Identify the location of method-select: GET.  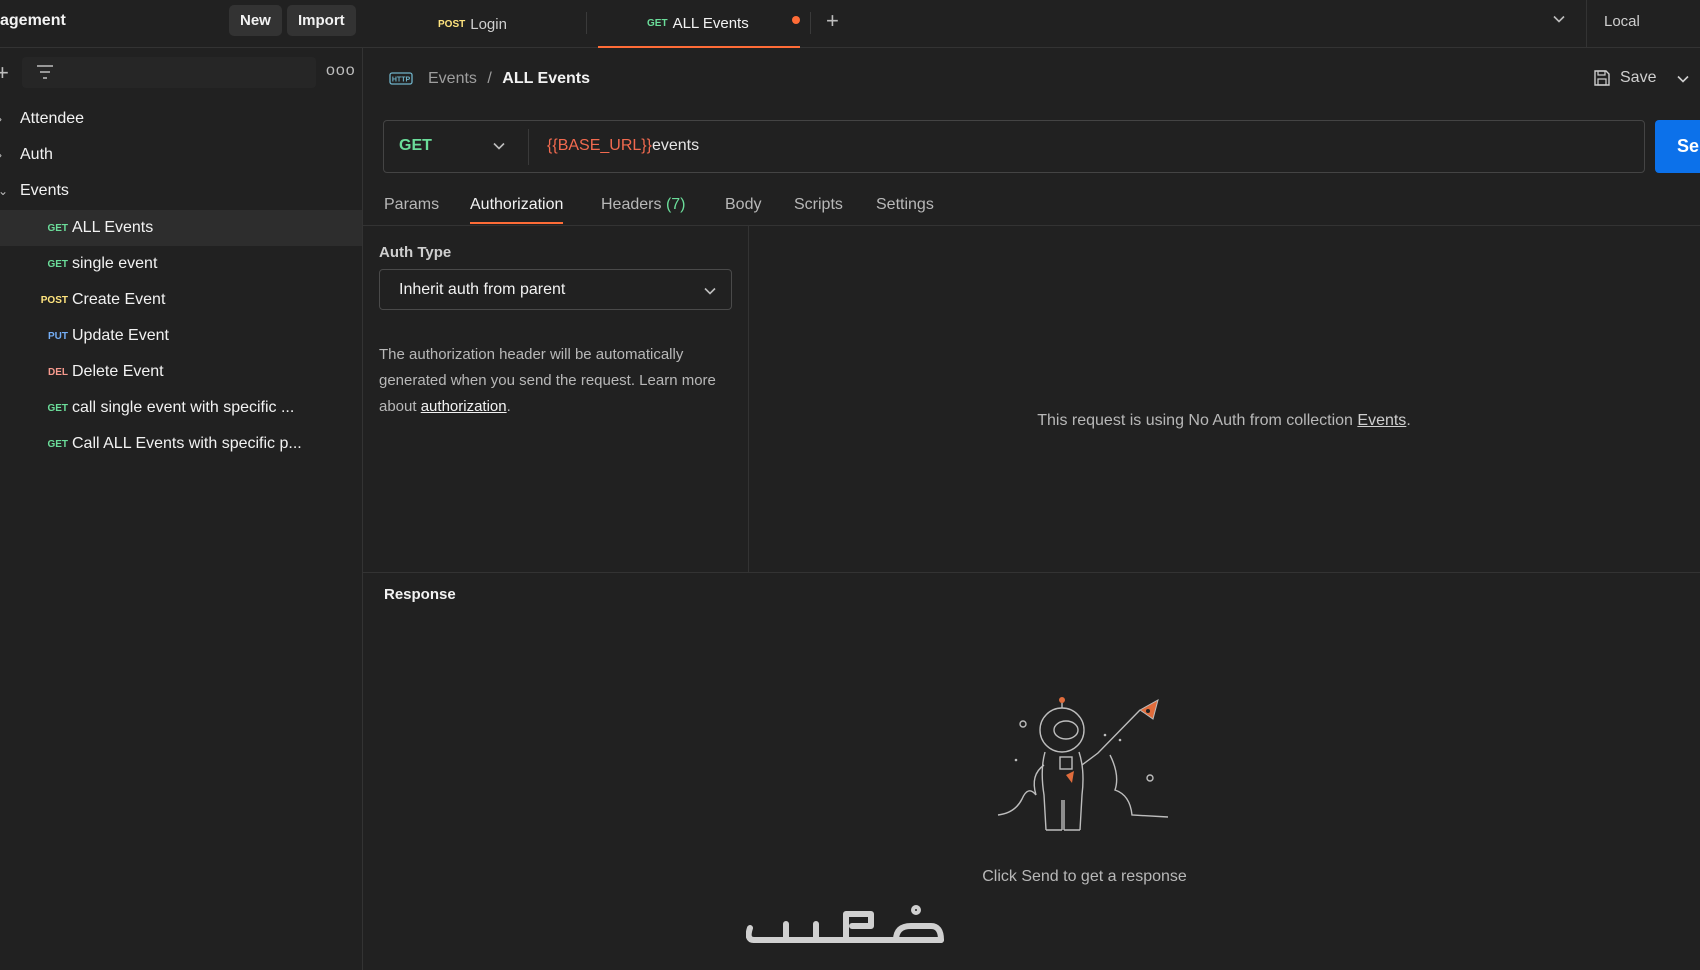
(415, 146).